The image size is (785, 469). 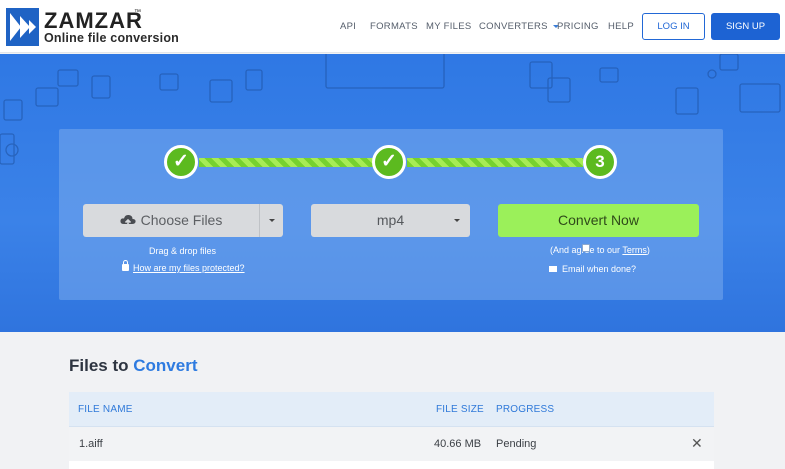 I want to click on nav-pricing: PRICING, so click(x=578, y=26).